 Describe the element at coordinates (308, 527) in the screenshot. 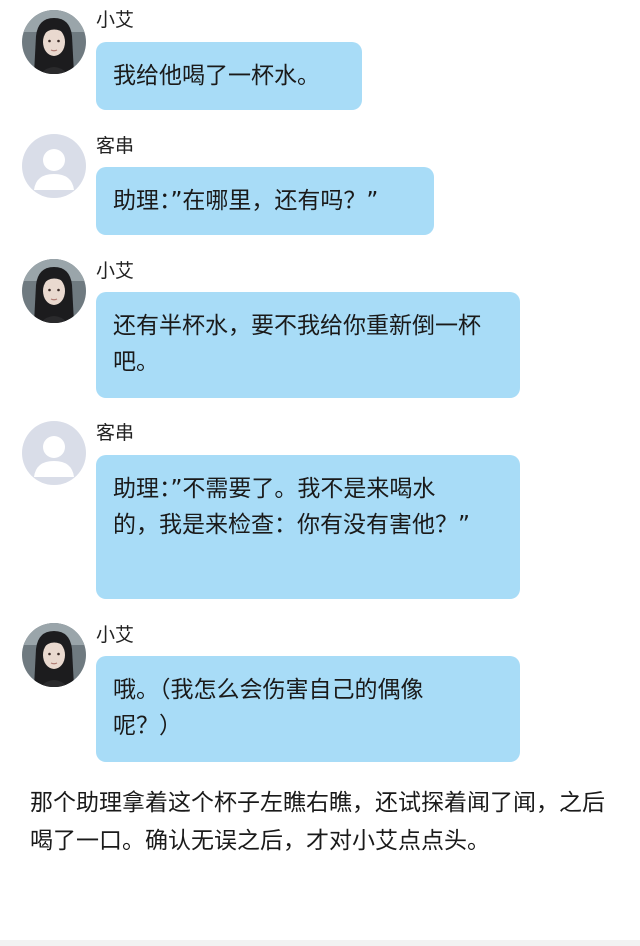

I see `message-bubble: 助理：”不需要了。我不是来喝水的，我是来检查：你有没有害他？”` at that location.